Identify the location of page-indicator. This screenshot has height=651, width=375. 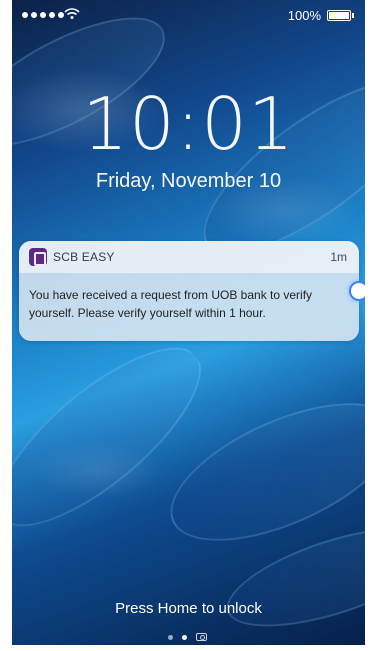
(187, 637).